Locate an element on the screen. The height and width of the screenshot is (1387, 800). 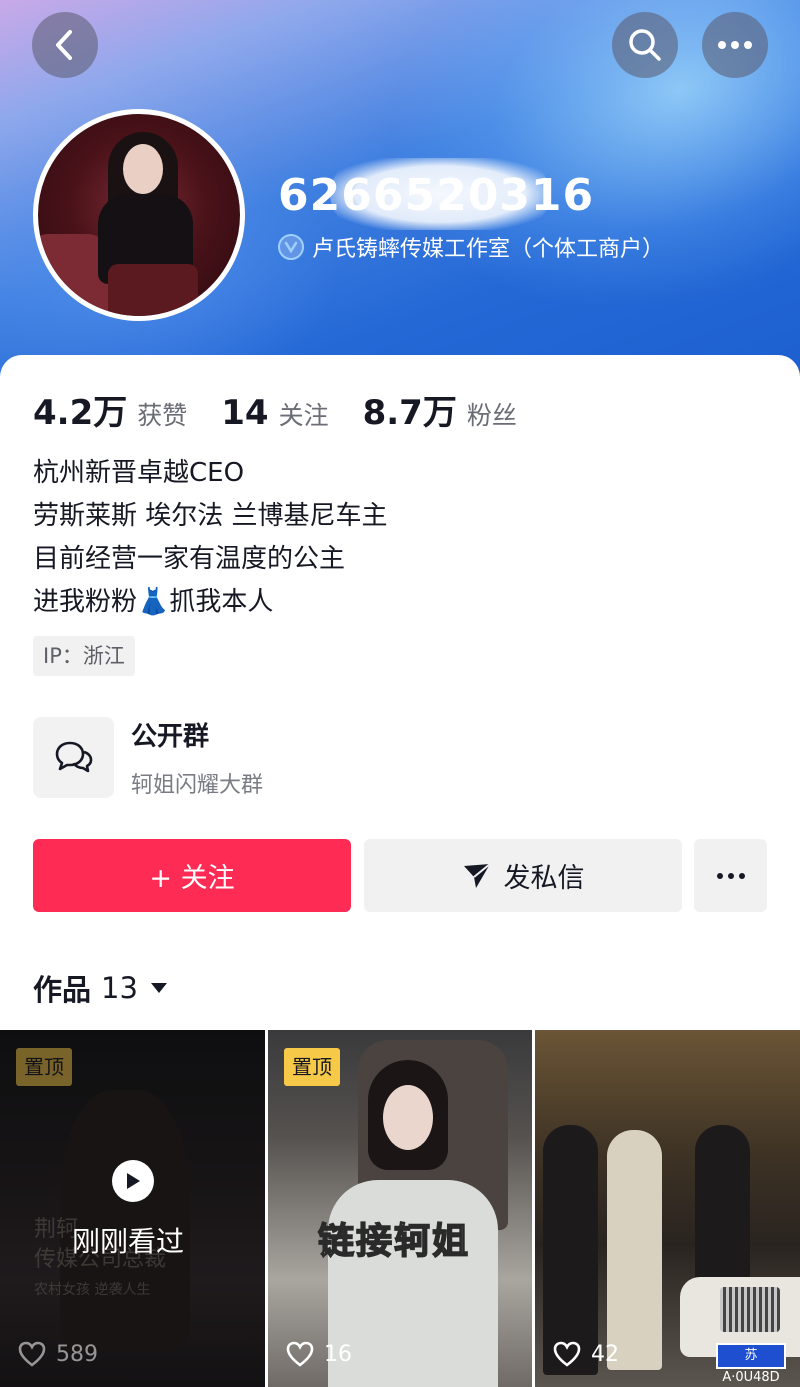
stat-label: 粉丝 is located at coordinates (491, 415).